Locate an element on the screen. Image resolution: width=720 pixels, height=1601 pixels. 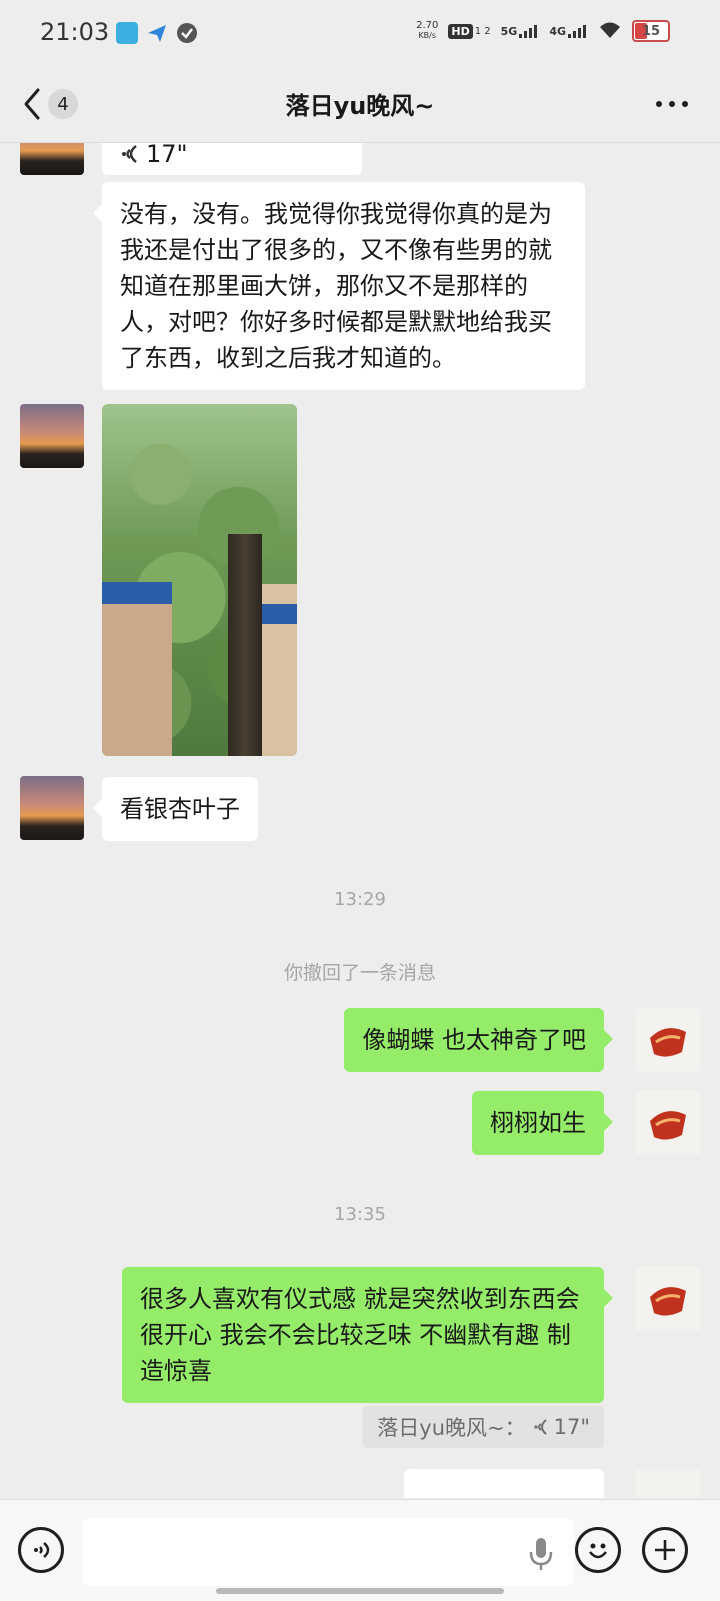
input-bar is located at coordinates (360, 1550).